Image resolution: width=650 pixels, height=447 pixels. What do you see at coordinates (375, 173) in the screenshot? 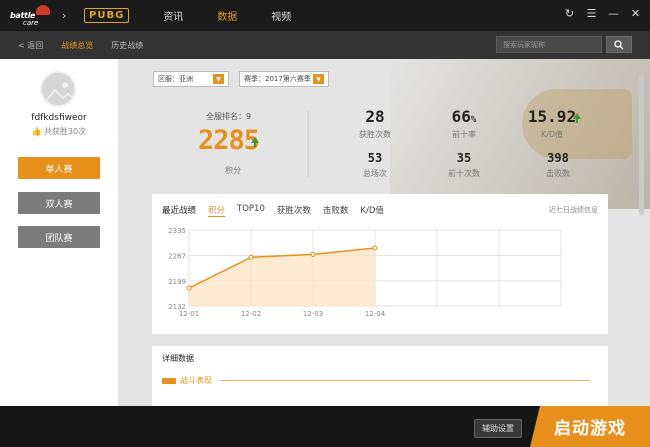
I see `stat-matches-label: 总场次` at bounding box center [375, 173].